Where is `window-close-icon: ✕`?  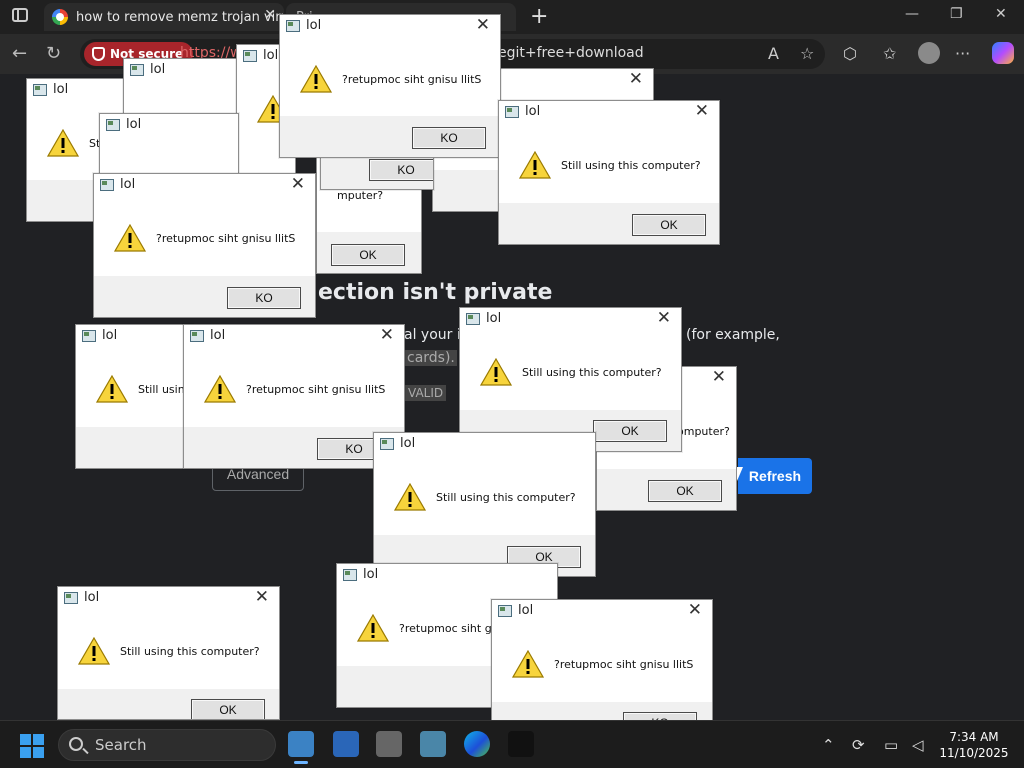 window-close-icon: ✕ is located at coordinates (1001, 14).